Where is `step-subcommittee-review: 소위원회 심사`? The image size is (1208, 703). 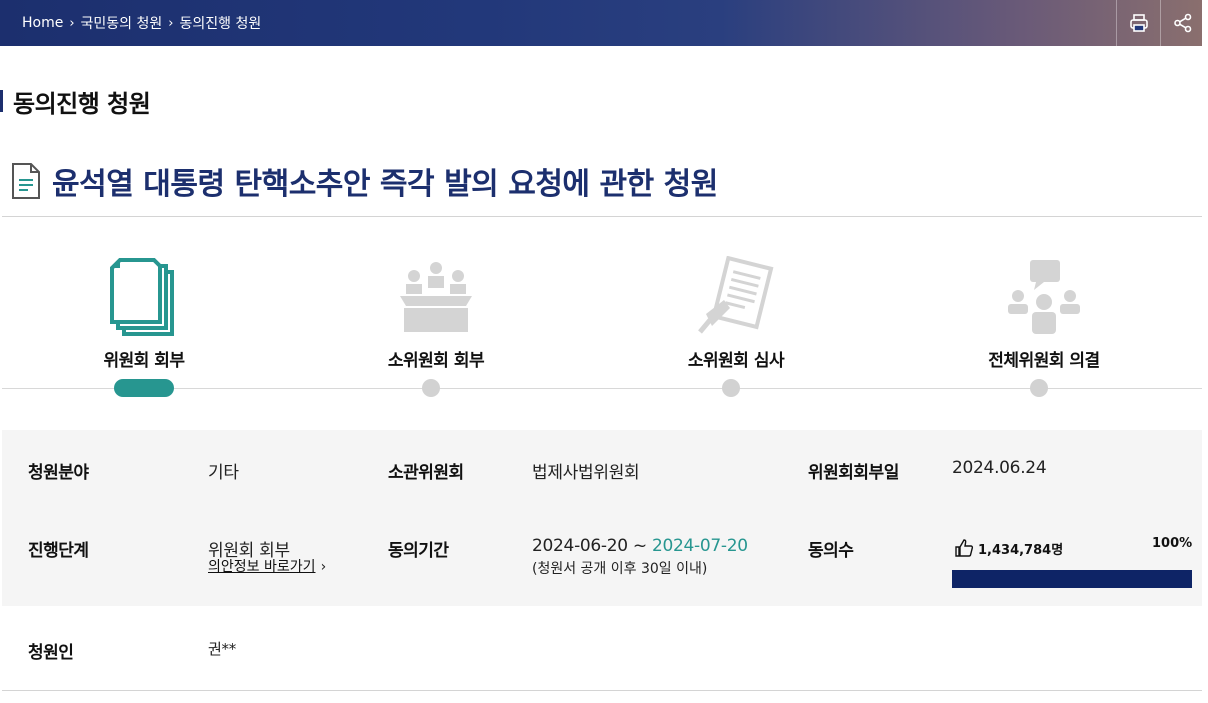
step-subcommittee-review: 소위원회 심사 is located at coordinates (736, 300).